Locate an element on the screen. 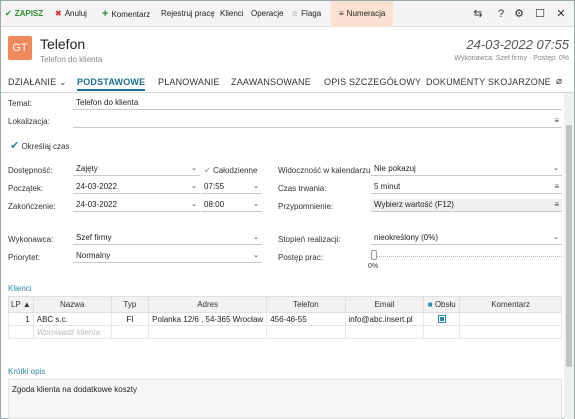 This screenshot has height=419, width=575. check-icon: ✔ is located at coordinates (8, 13).